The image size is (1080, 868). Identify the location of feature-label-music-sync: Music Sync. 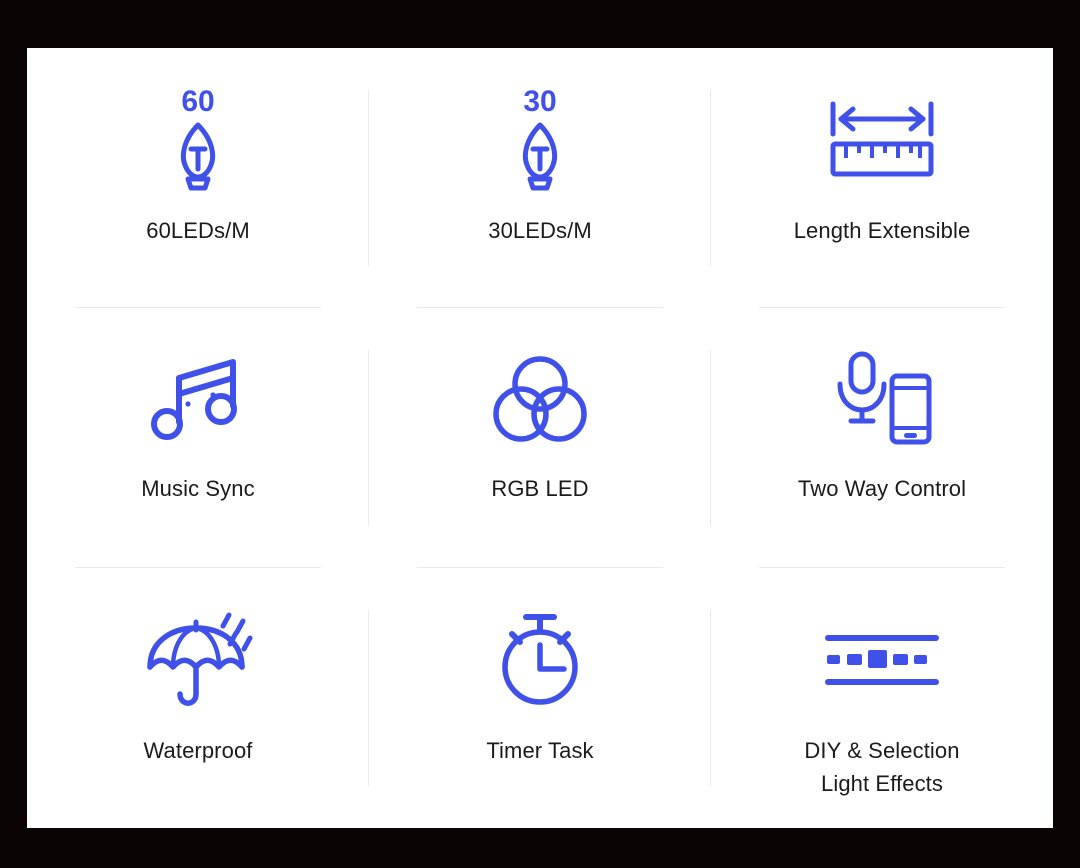
(198, 488).